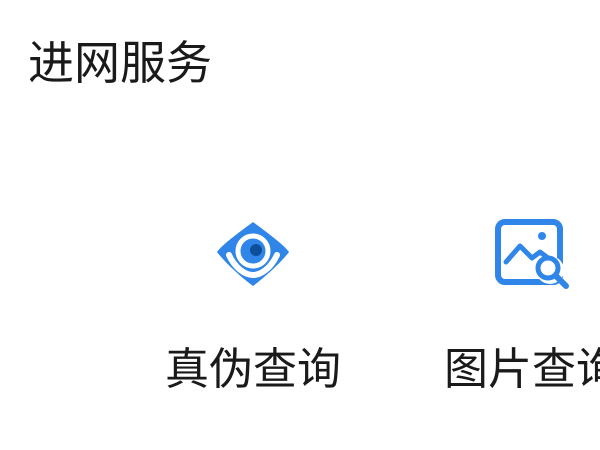 This screenshot has width=600, height=450. Describe the element at coordinates (253, 252) in the screenshot. I see `eye-icon` at that location.